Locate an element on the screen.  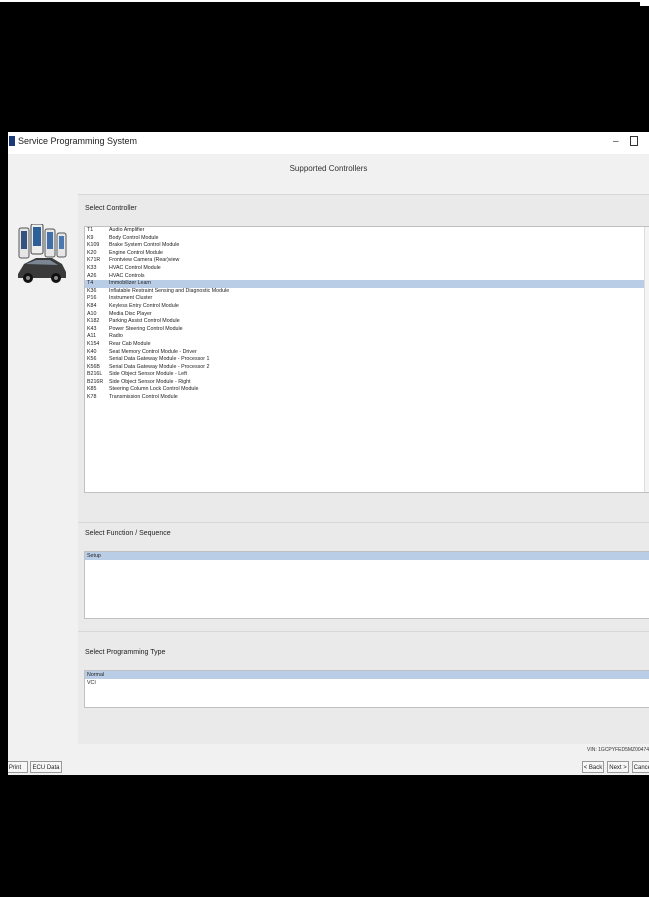
sequence-panel-label: Select Function / Sequence is located at coordinates (128, 533).